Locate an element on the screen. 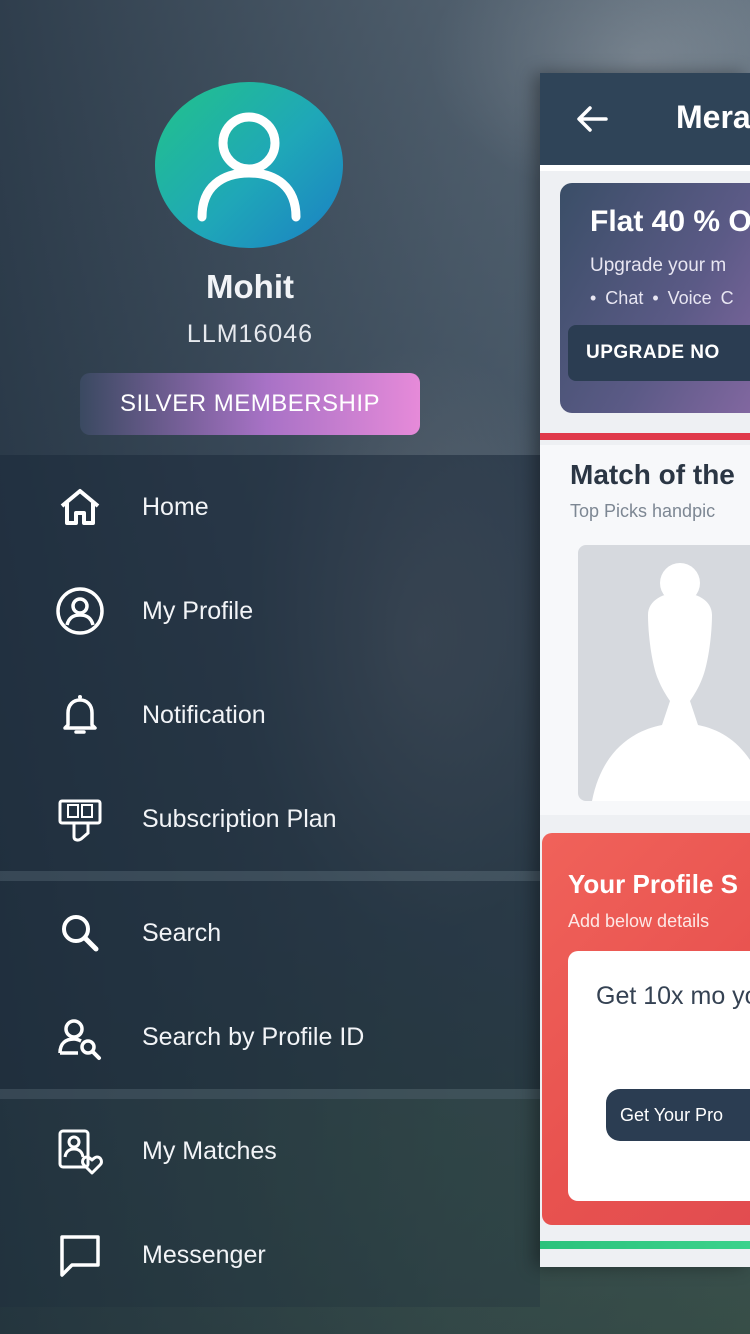 Image resolution: width=750 pixels, height=1334 pixels. menu-label-notification: Notification is located at coordinates (204, 714).